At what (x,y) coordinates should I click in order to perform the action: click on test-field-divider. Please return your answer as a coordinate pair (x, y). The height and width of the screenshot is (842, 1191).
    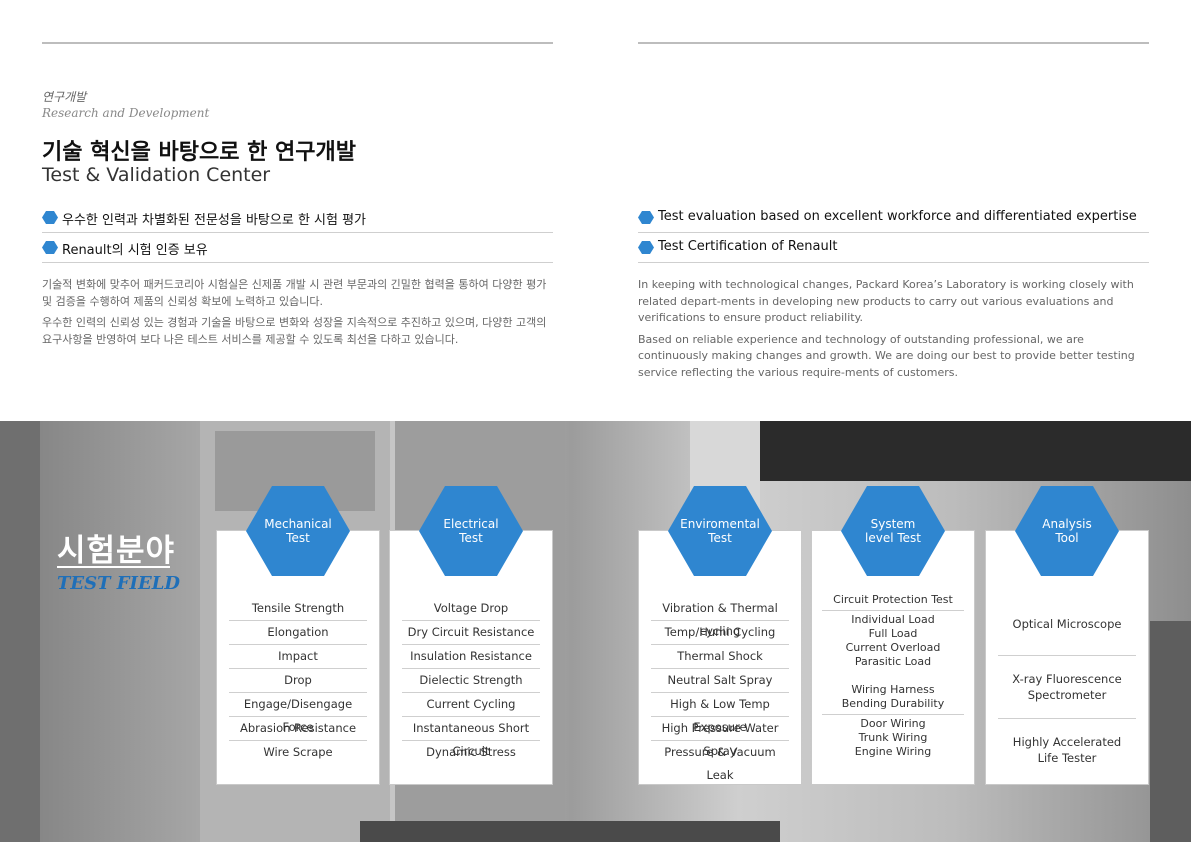
    Looking at the image, I should click on (113, 567).